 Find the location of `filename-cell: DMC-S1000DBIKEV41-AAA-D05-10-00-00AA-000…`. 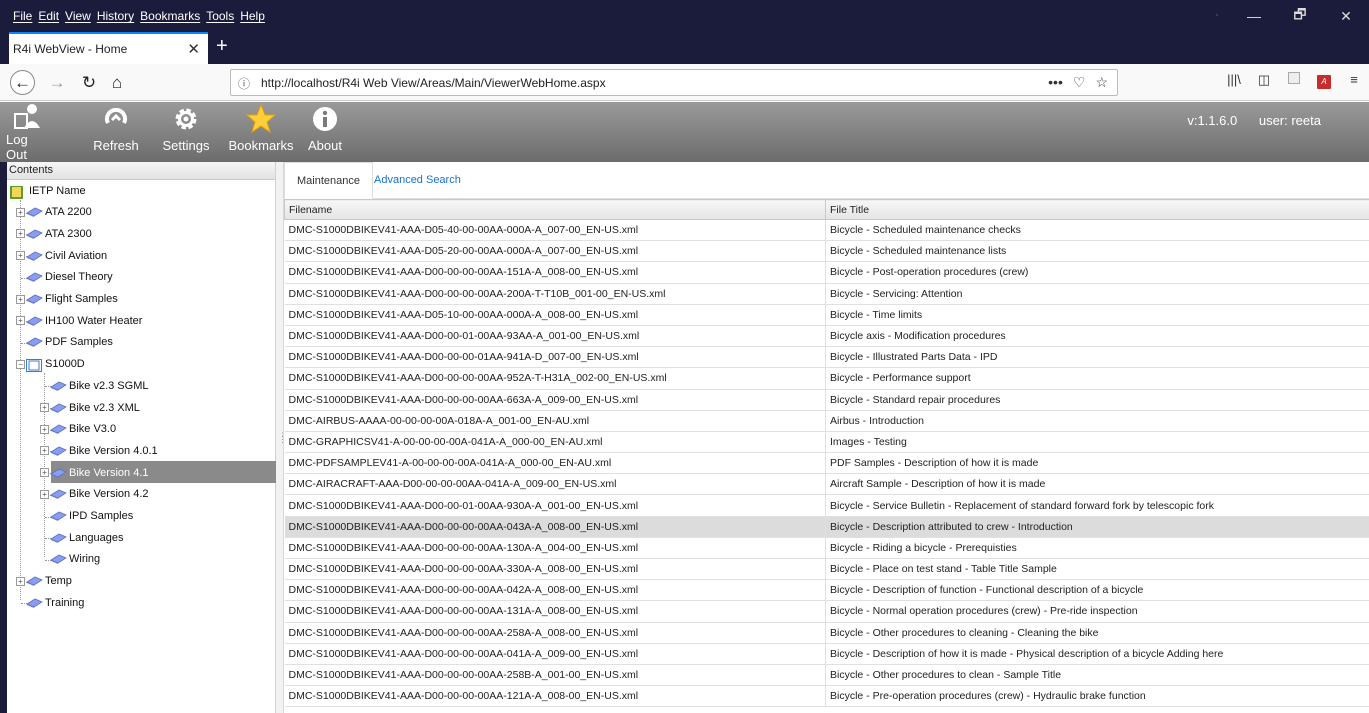

filename-cell: DMC-S1000DBIKEV41-AAA-D05-10-00-00AA-000… is located at coordinates (555, 315).